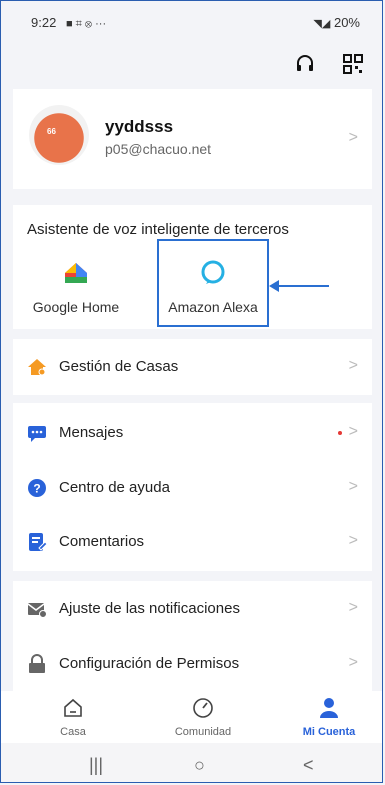 The height and width of the screenshot is (785, 385). I want to click on menu-item-notifications: Ajuste de las notificaciones >, so click(192, 609).